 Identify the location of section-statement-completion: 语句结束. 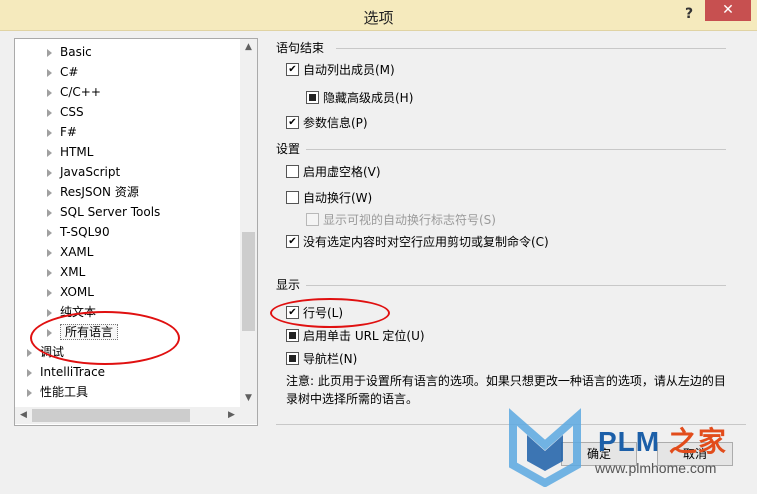
(300, 48).